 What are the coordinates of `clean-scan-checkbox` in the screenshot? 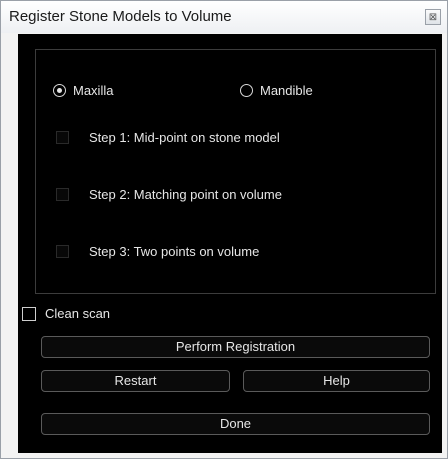 It's located at (29, 313).